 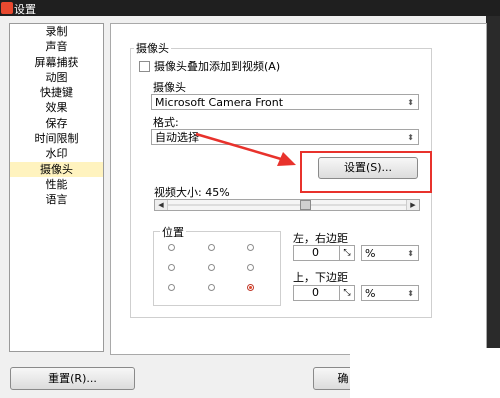 What do you see at coordinates (171, 247) in the screenshot?
I see `position-top-left-radio` at bounding box center [171, 247].